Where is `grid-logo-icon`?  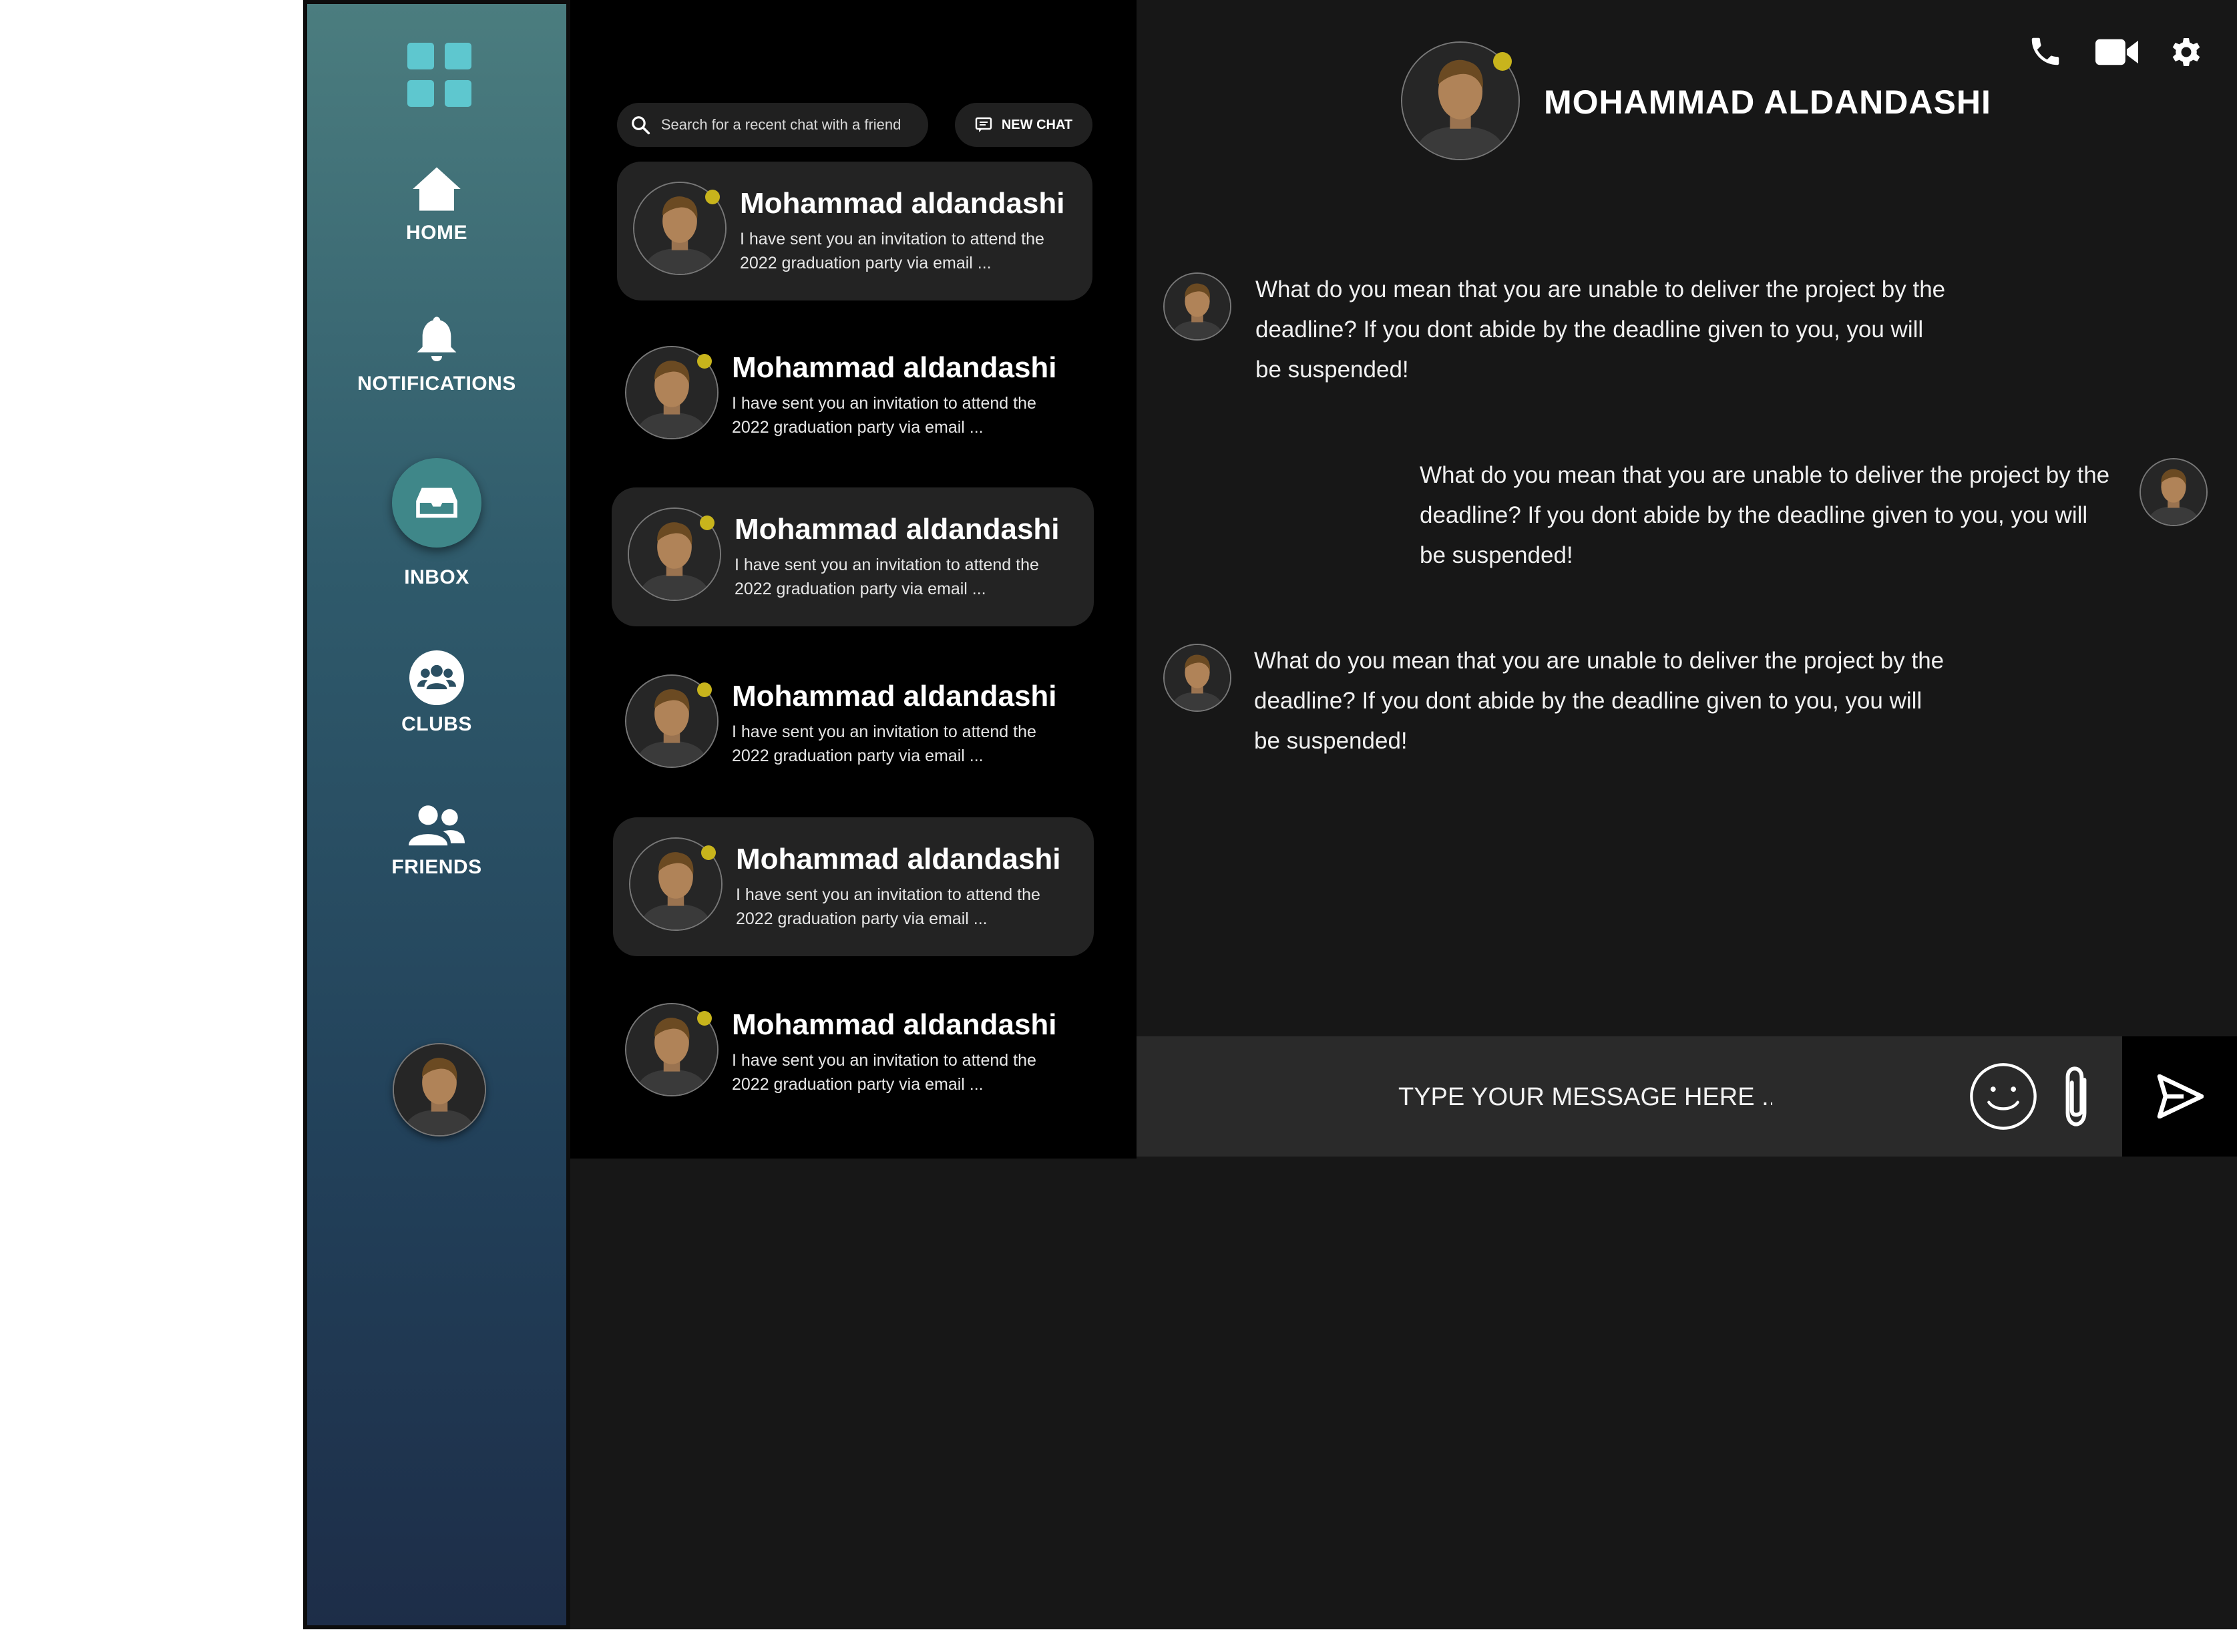
grid-logo-icon is located at coordinates (440, 75).